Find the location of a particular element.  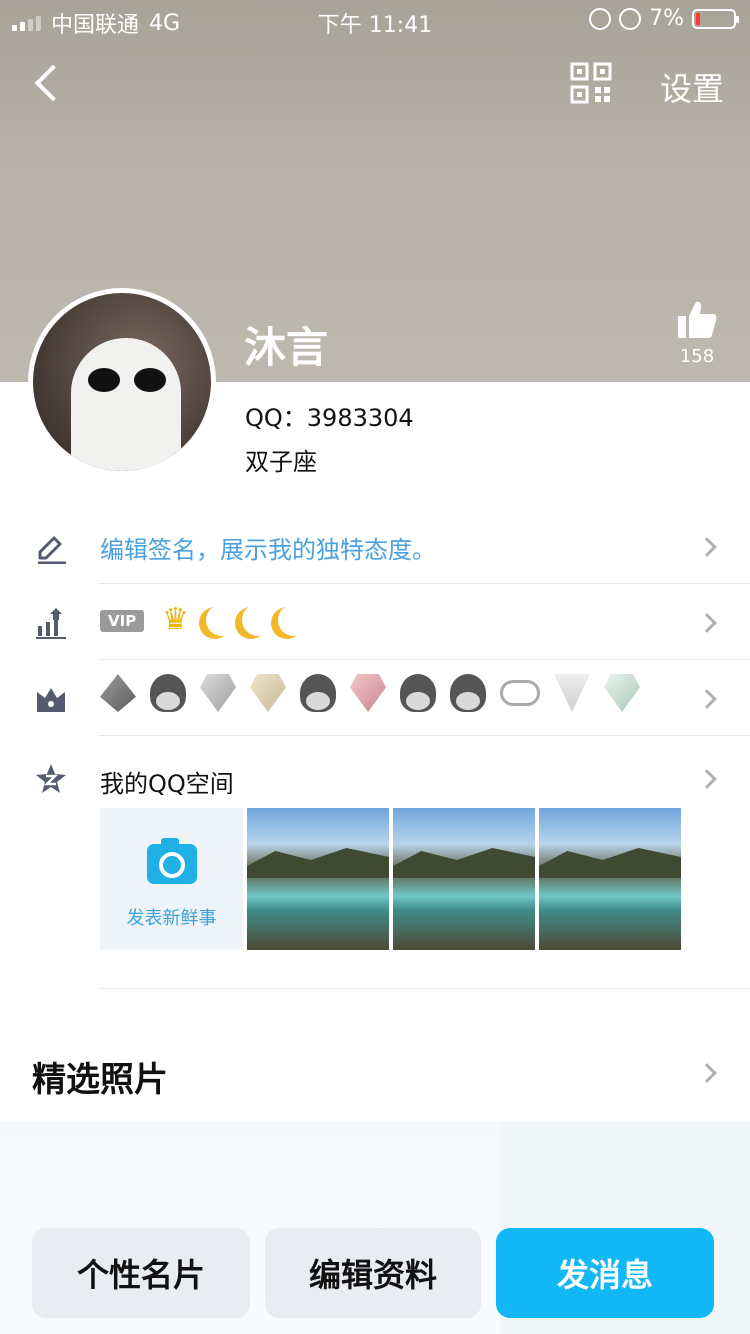

back-button is located at coordinates (48, 84).